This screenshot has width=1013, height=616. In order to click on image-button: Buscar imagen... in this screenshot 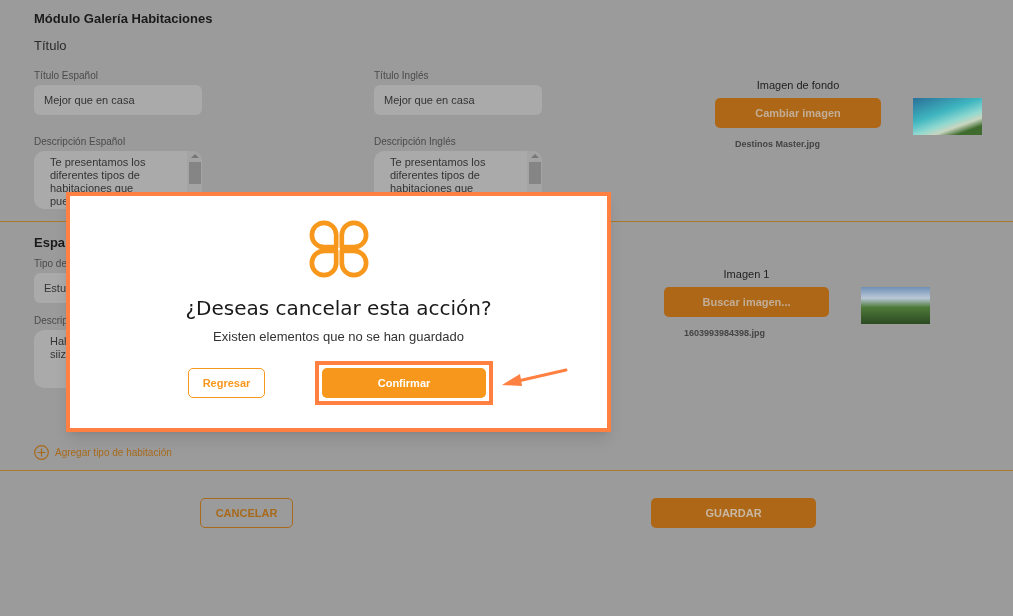, I will do `click(746, 302)`.